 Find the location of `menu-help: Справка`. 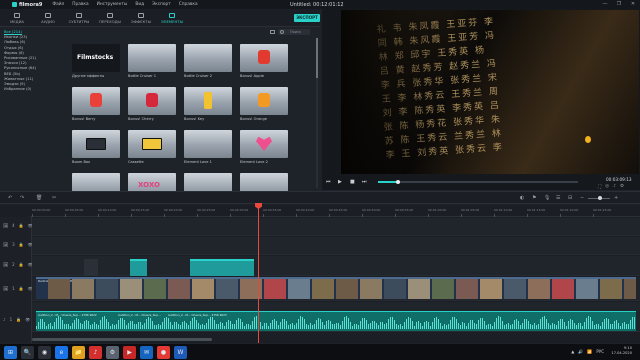

menu-help: Справка is located at coordinates (188, 4).